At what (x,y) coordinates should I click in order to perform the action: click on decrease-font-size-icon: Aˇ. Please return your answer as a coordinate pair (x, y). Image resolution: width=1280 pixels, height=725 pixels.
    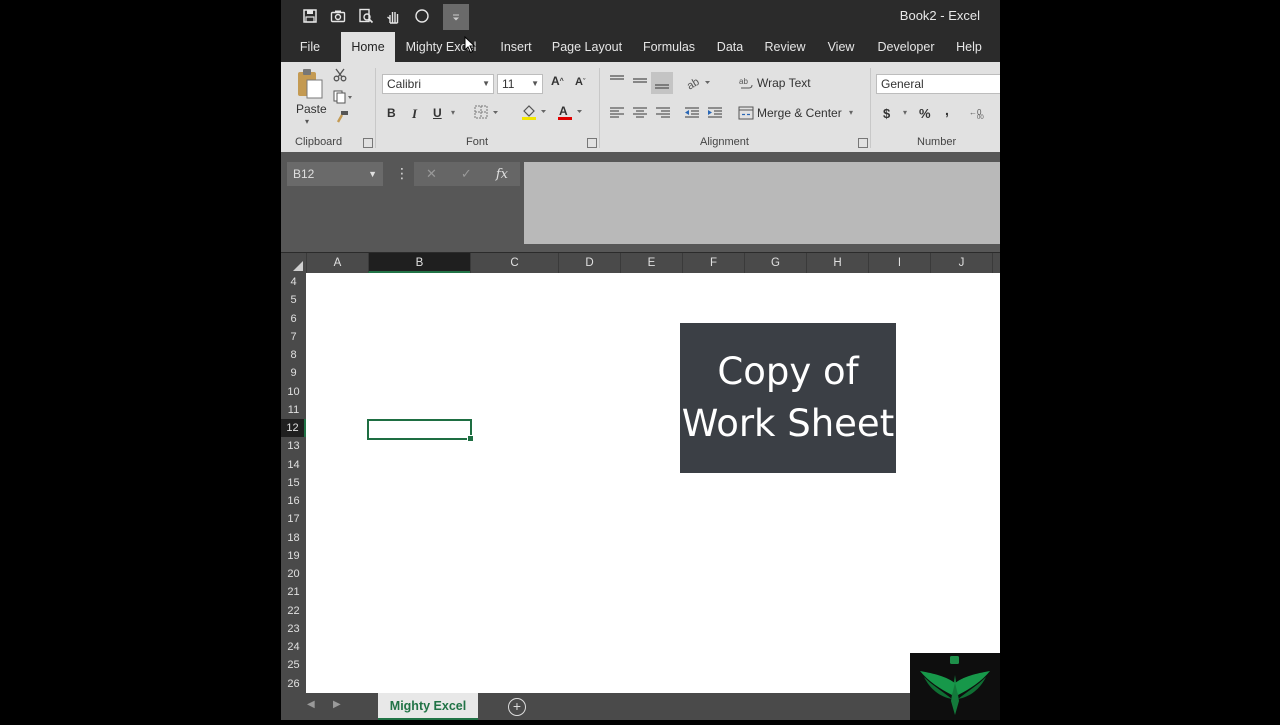
    Looking at the image, I should click on (580, 82).